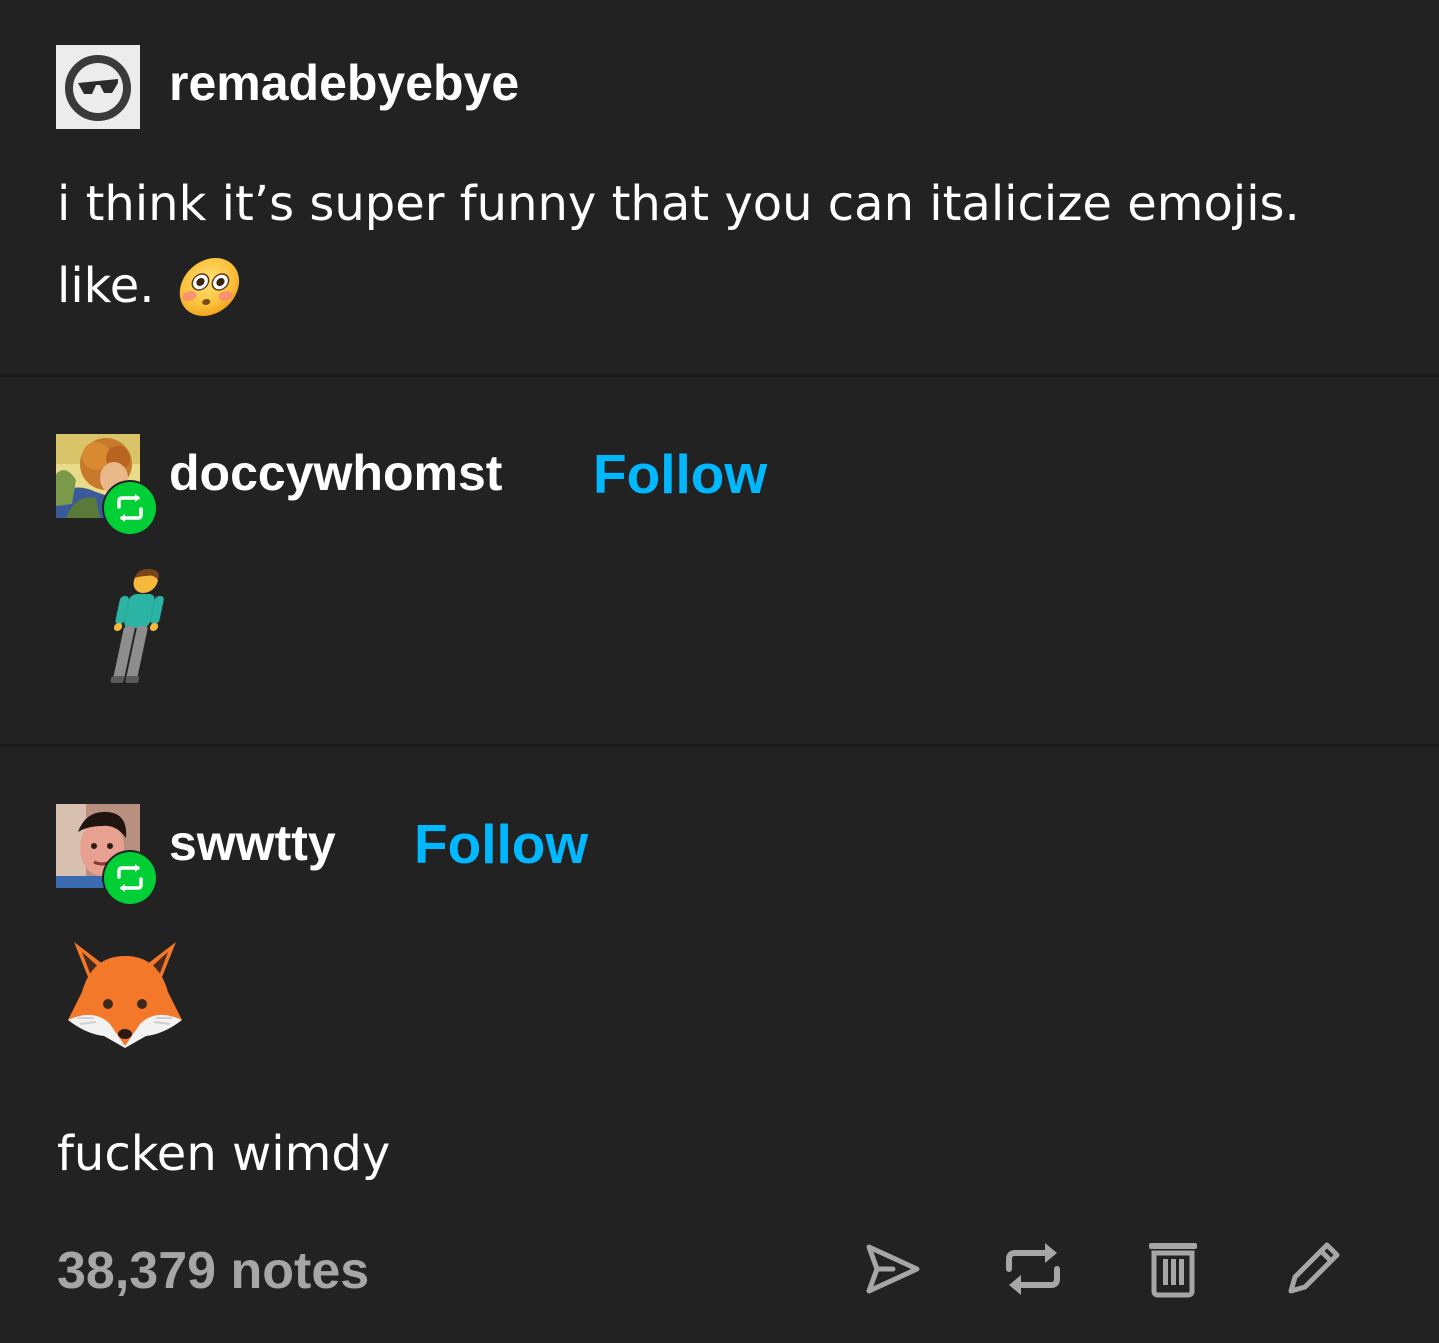  What do you see at coordinates (680, 474) in the screenshot?
I see `follow-doccywhomst-button: Follow` at bounding box center [680, 474].